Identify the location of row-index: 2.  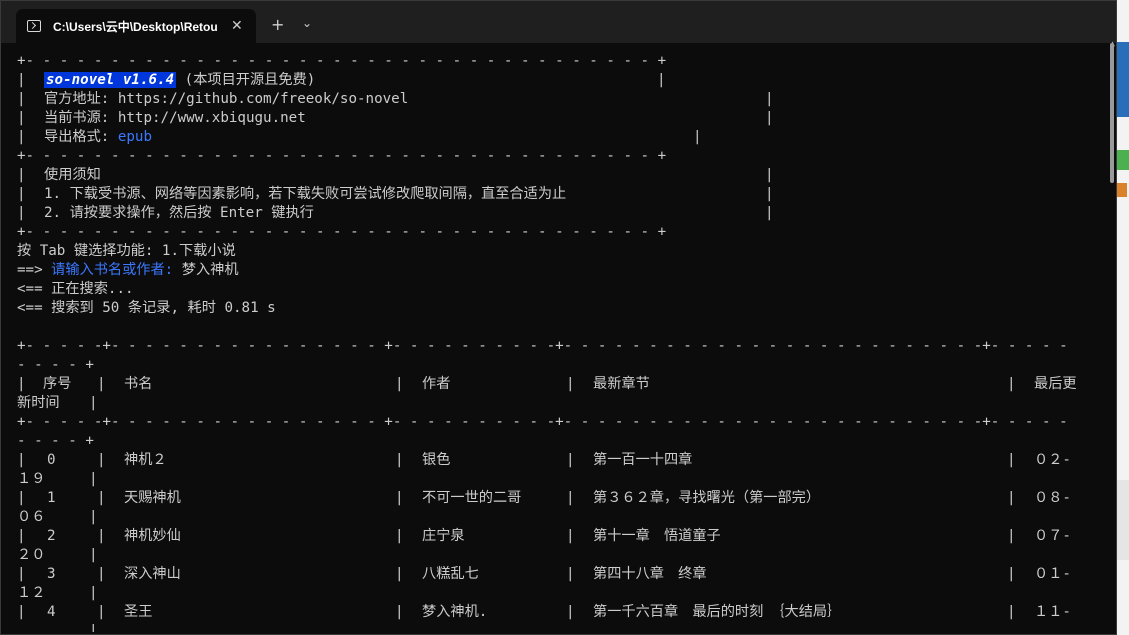
(51, 536).